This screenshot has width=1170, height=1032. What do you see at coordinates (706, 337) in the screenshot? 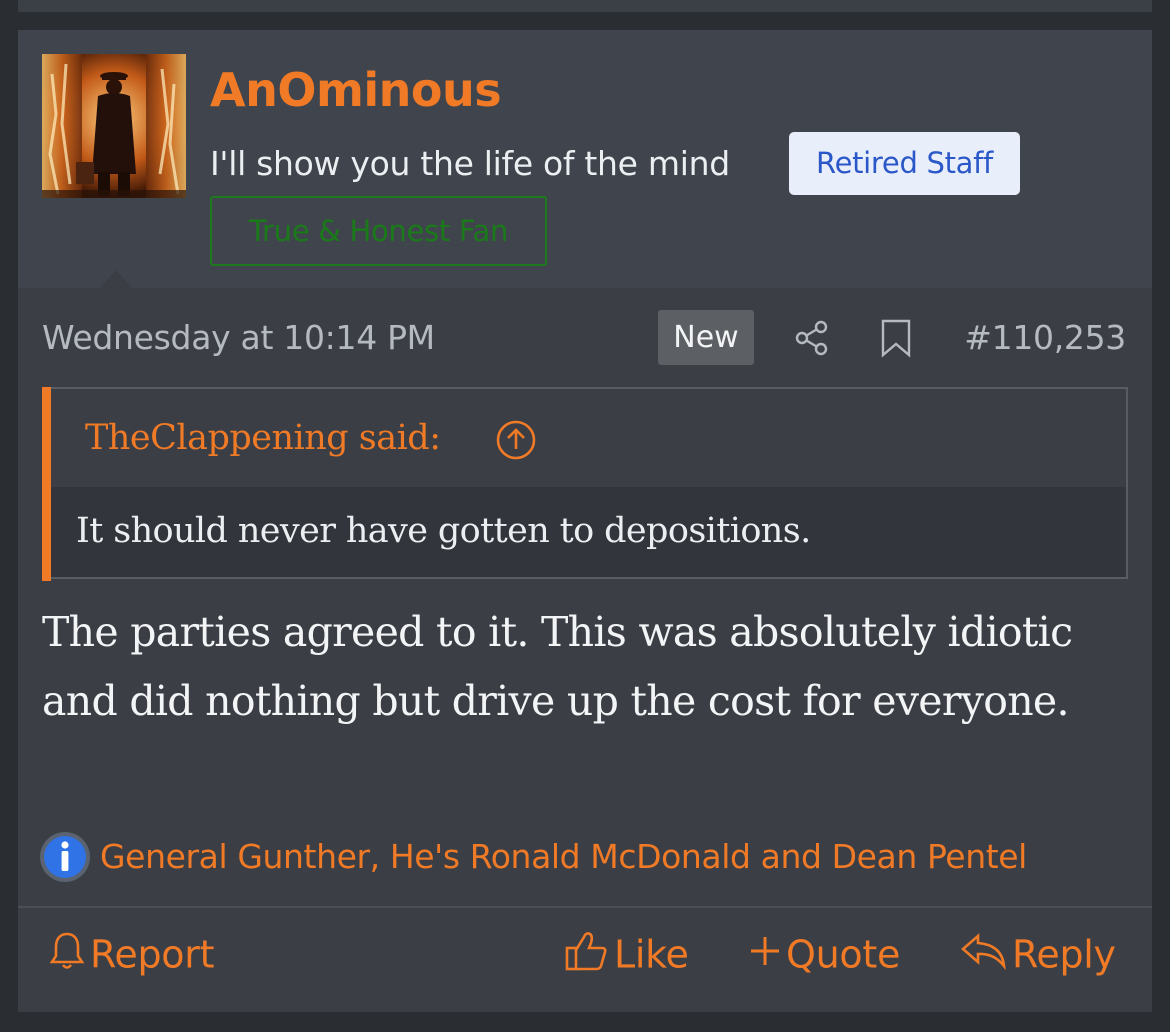
I see `new-badge: New` at bounding box center [706, 337].